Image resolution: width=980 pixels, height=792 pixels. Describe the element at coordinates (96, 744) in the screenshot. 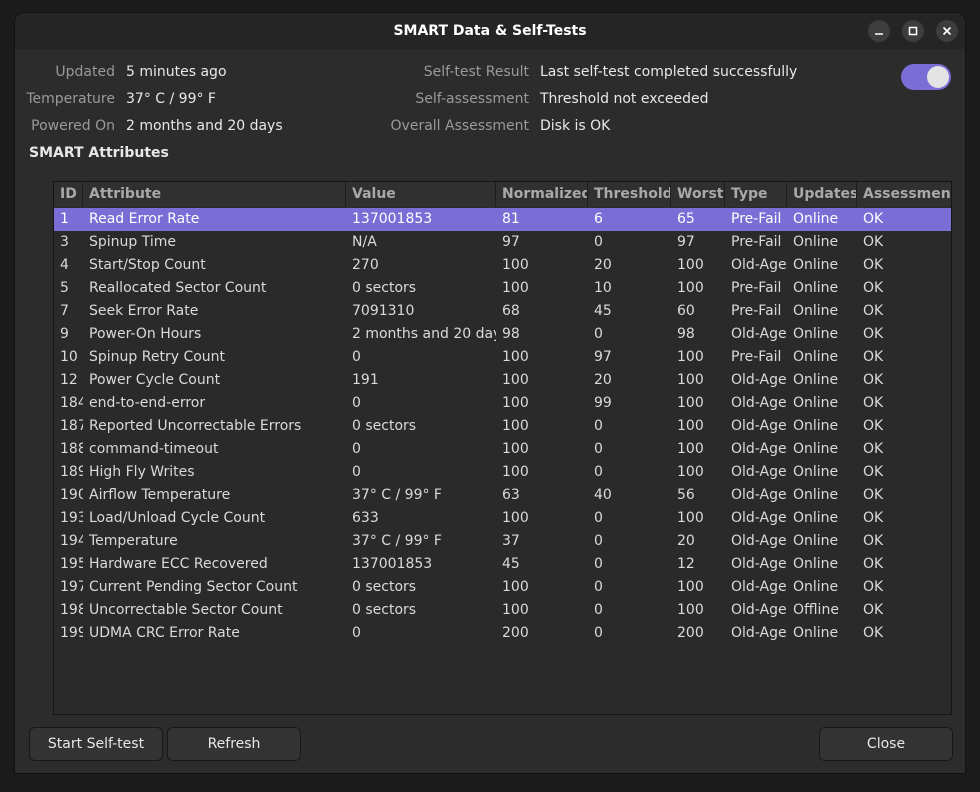

I see `start-self-test-button: Start Self-test` at that location.